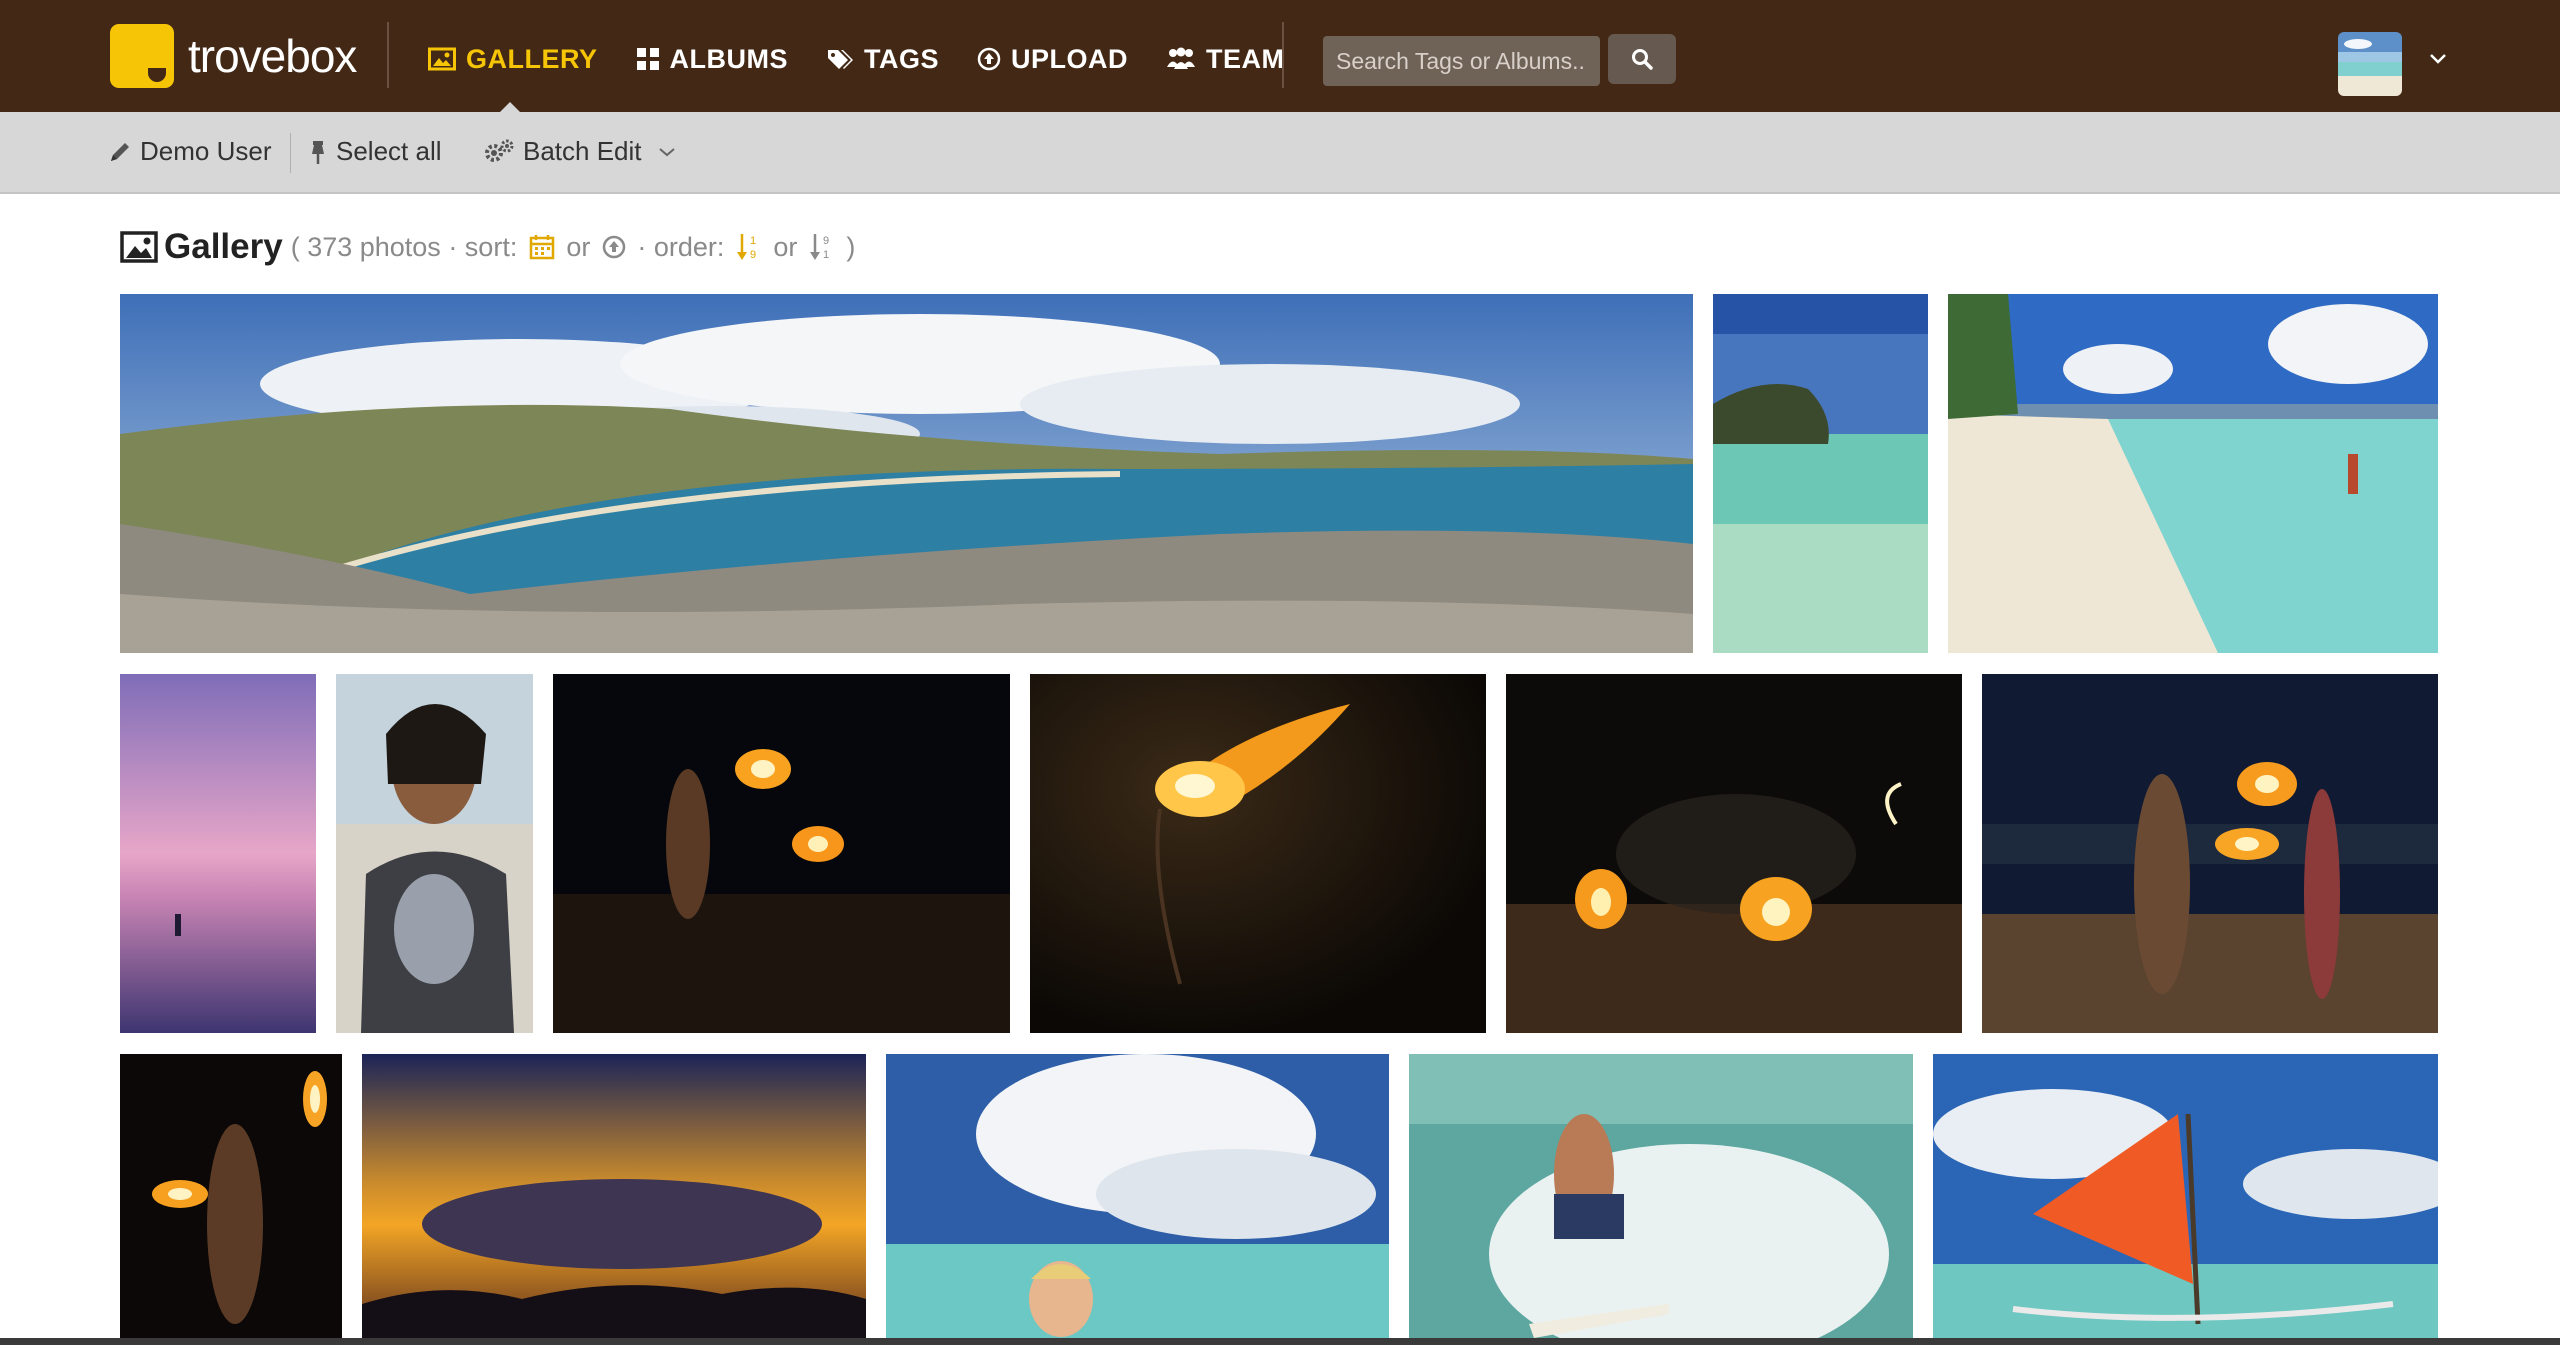 The image size is (2560, 1345). I want to click on nav-albums: ALBUMS, so click(712, 59).